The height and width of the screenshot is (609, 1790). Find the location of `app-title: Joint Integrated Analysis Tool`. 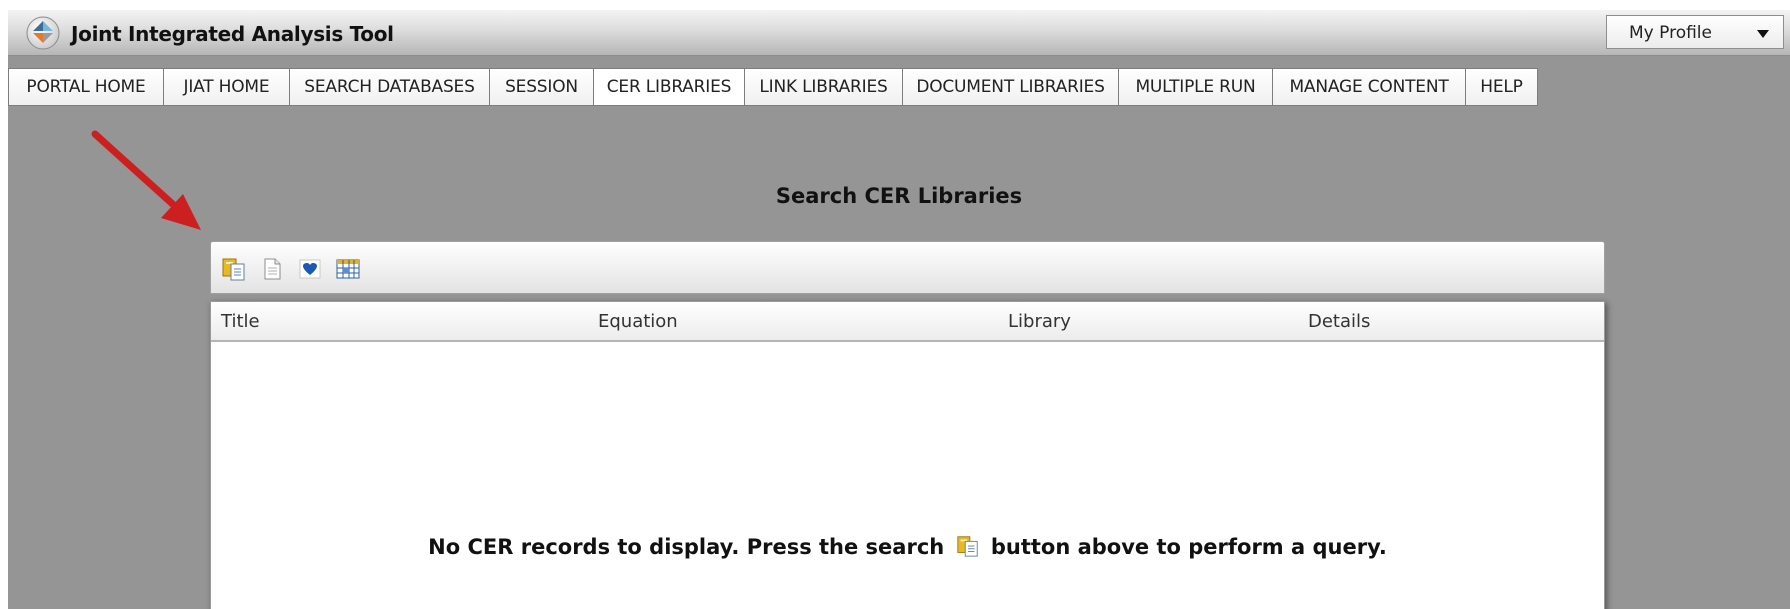

app-title: Joint Integrated Analysis Tool is located at coordinates (232, 34).